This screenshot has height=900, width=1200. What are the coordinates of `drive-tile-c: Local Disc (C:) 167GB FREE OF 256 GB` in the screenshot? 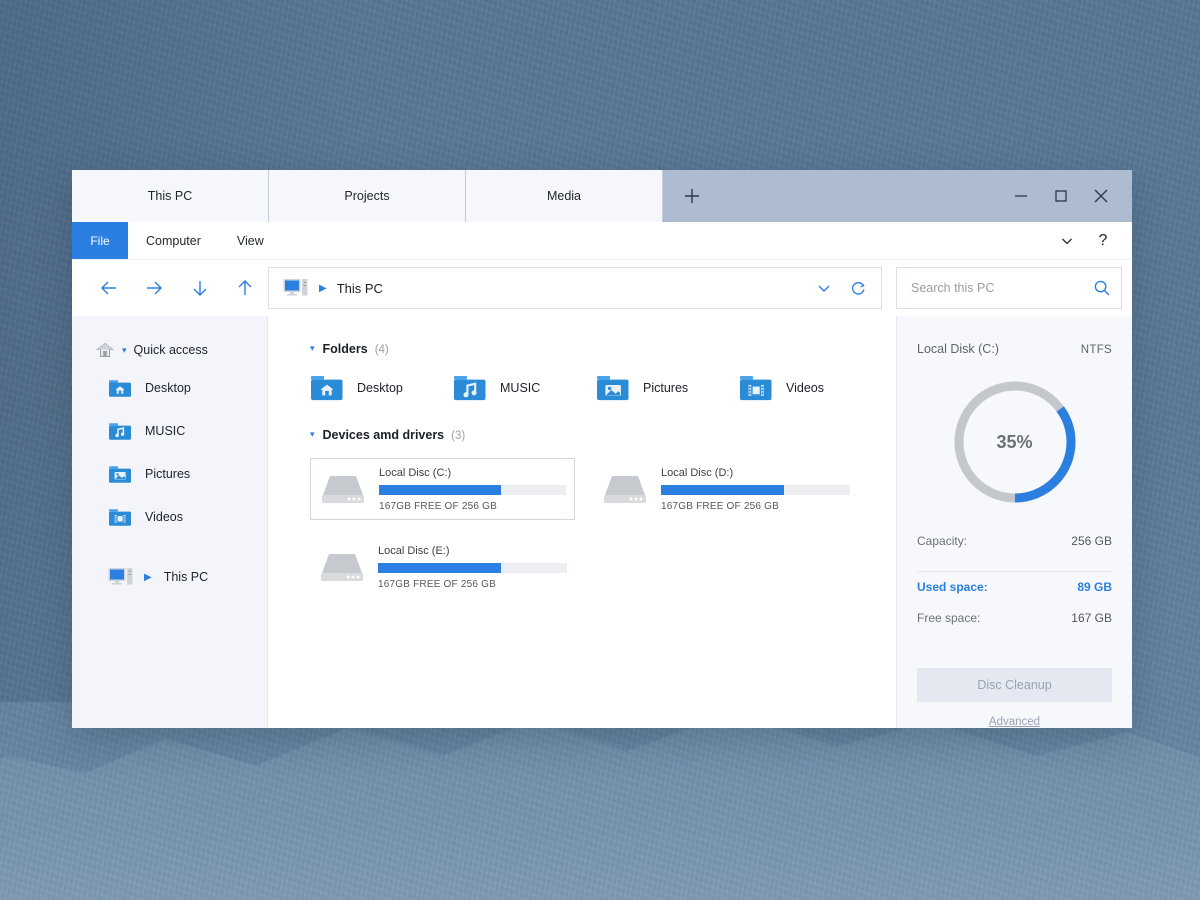 It's located at (442, 489).